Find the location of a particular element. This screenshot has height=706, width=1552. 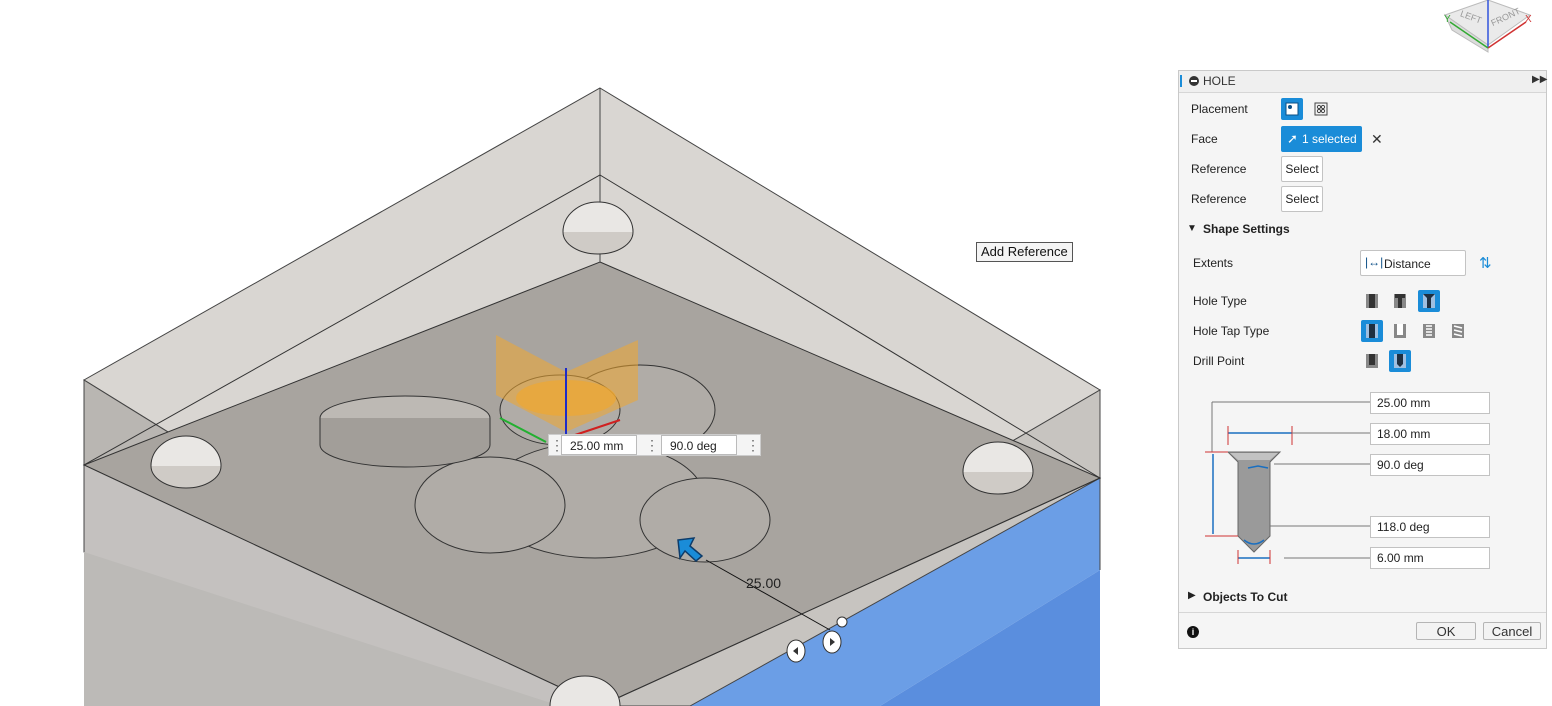

info-icon: i is located at coordinates (1193, 632).